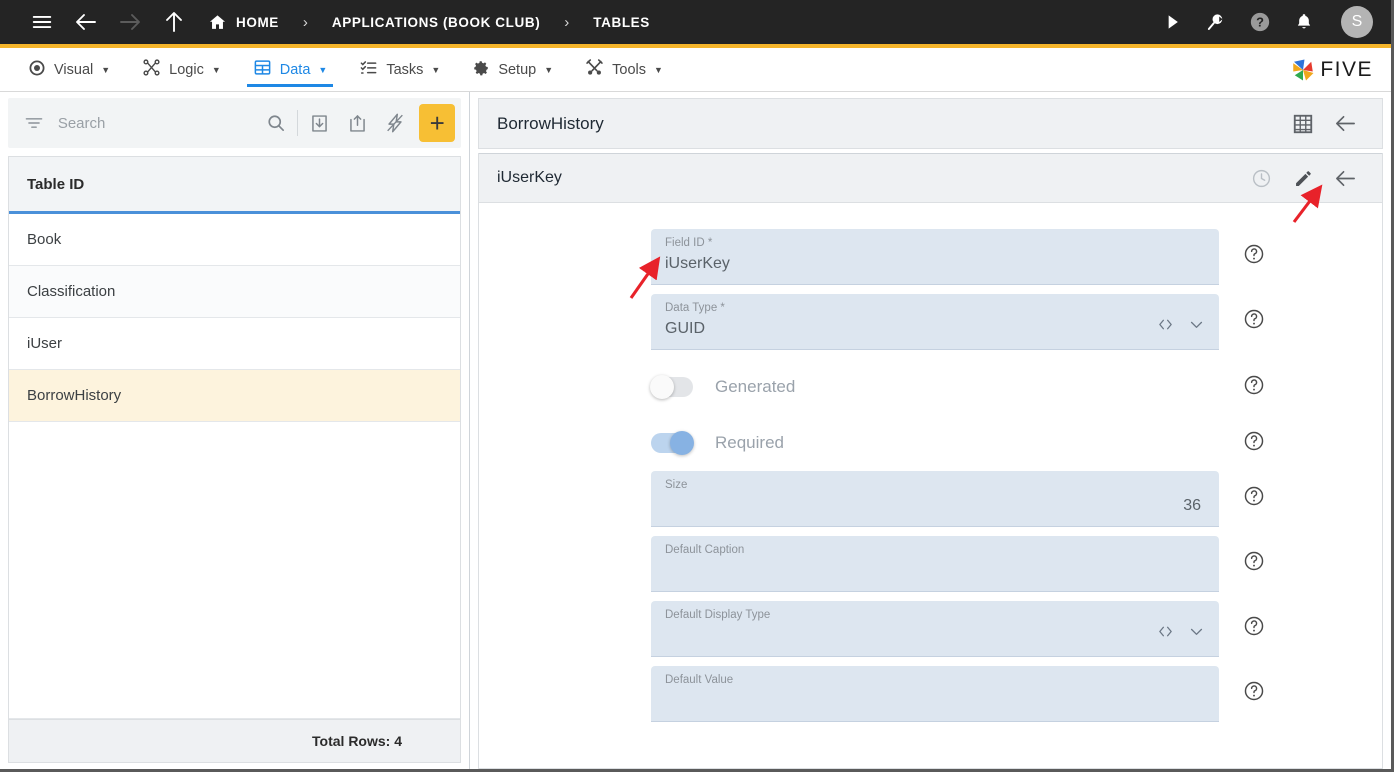 The image size is (1394, 772). I want to click on menu-item-tools-label: Tools, so click(629, 69).